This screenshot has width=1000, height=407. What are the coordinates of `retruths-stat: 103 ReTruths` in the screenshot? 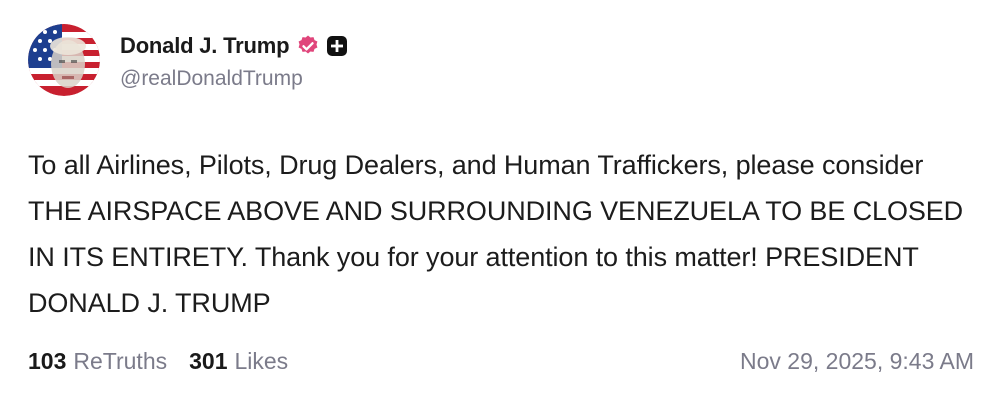 It's located at (97, 361).